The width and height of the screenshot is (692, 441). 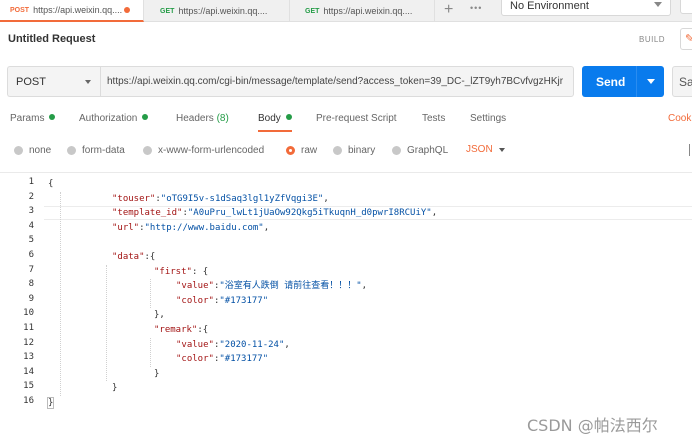 I want to click on environment-select: No Environment, so click(x=586, y=8).